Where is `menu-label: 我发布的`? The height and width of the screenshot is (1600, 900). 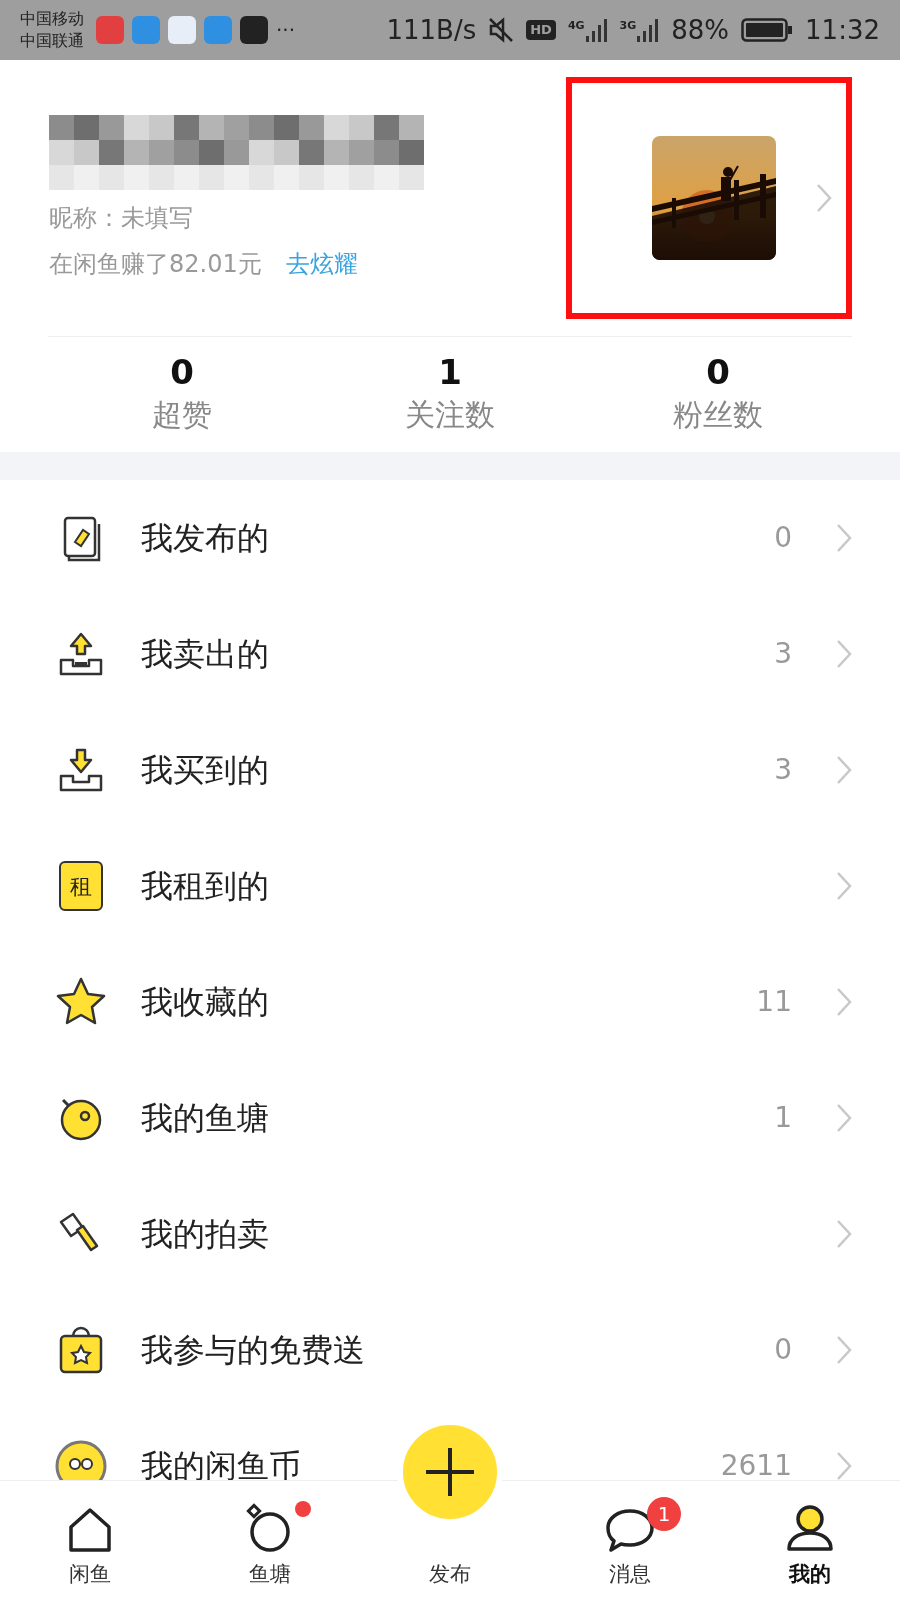 menu-label: 我发布的 is located at coordinates (205, 538).